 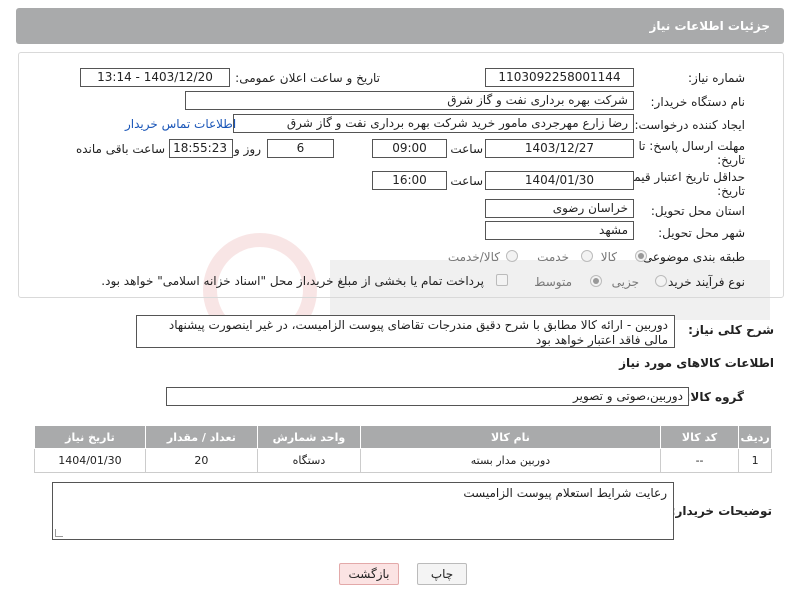 I want to click on goods-info-title: اطلاعات کالاهای مورد نیاز, so click(x=696, y=363).